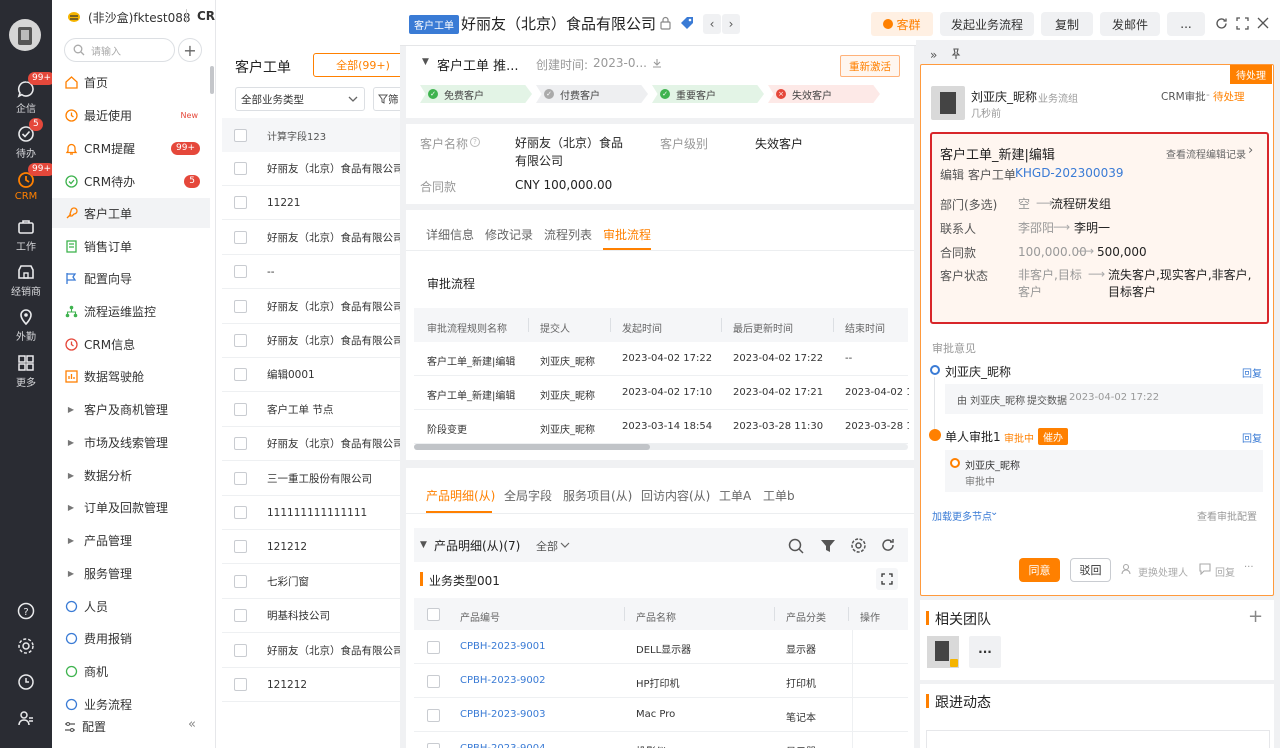 This screenshot has height=748, width=1280. Describe the element at coordinates (131, 115) in the screenshot. I see `nav-item-1: 最近使用 New` at that location.